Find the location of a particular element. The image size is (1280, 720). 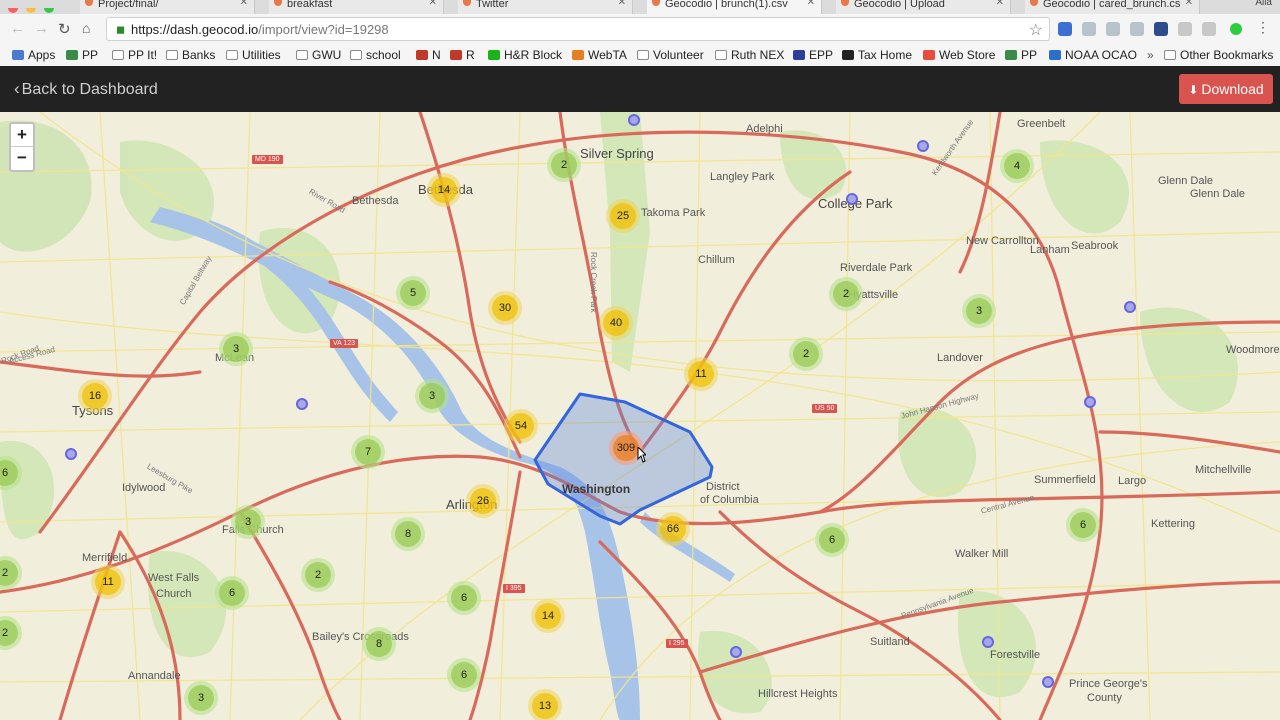

marker-cluster: 66 is located at coordinates (673, 529).